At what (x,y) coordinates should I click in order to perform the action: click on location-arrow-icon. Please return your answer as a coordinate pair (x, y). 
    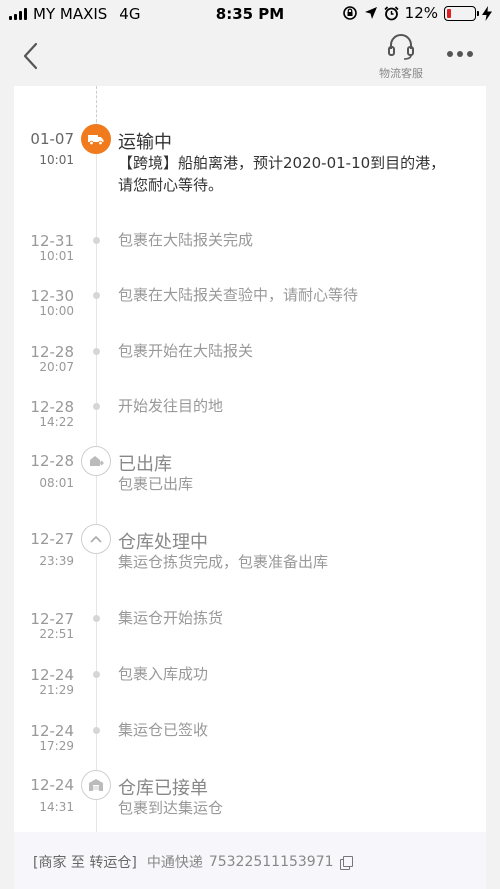
    Looking at the image, I should click on (370, 13).